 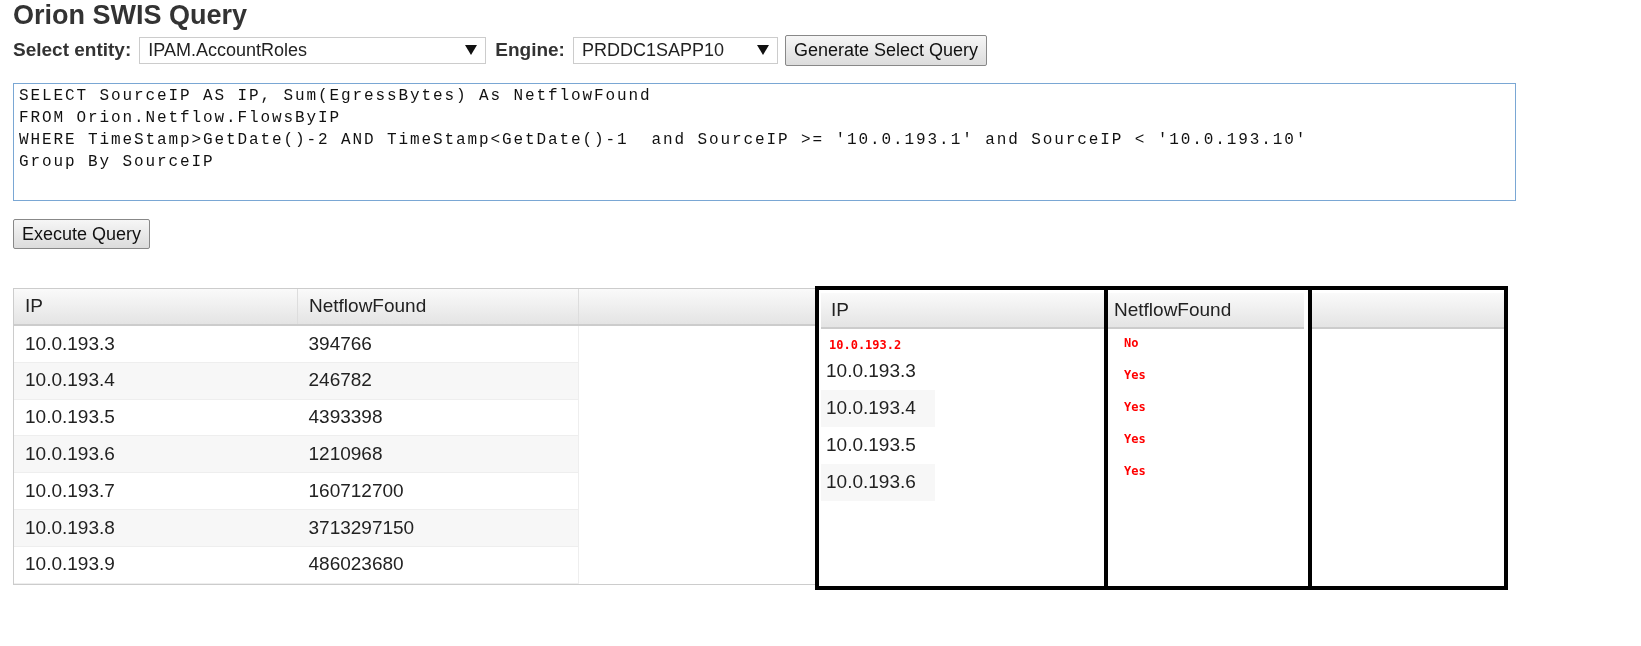 I want to click on table-cell-text: 10.0.193.7, so click(x=70, y=490).